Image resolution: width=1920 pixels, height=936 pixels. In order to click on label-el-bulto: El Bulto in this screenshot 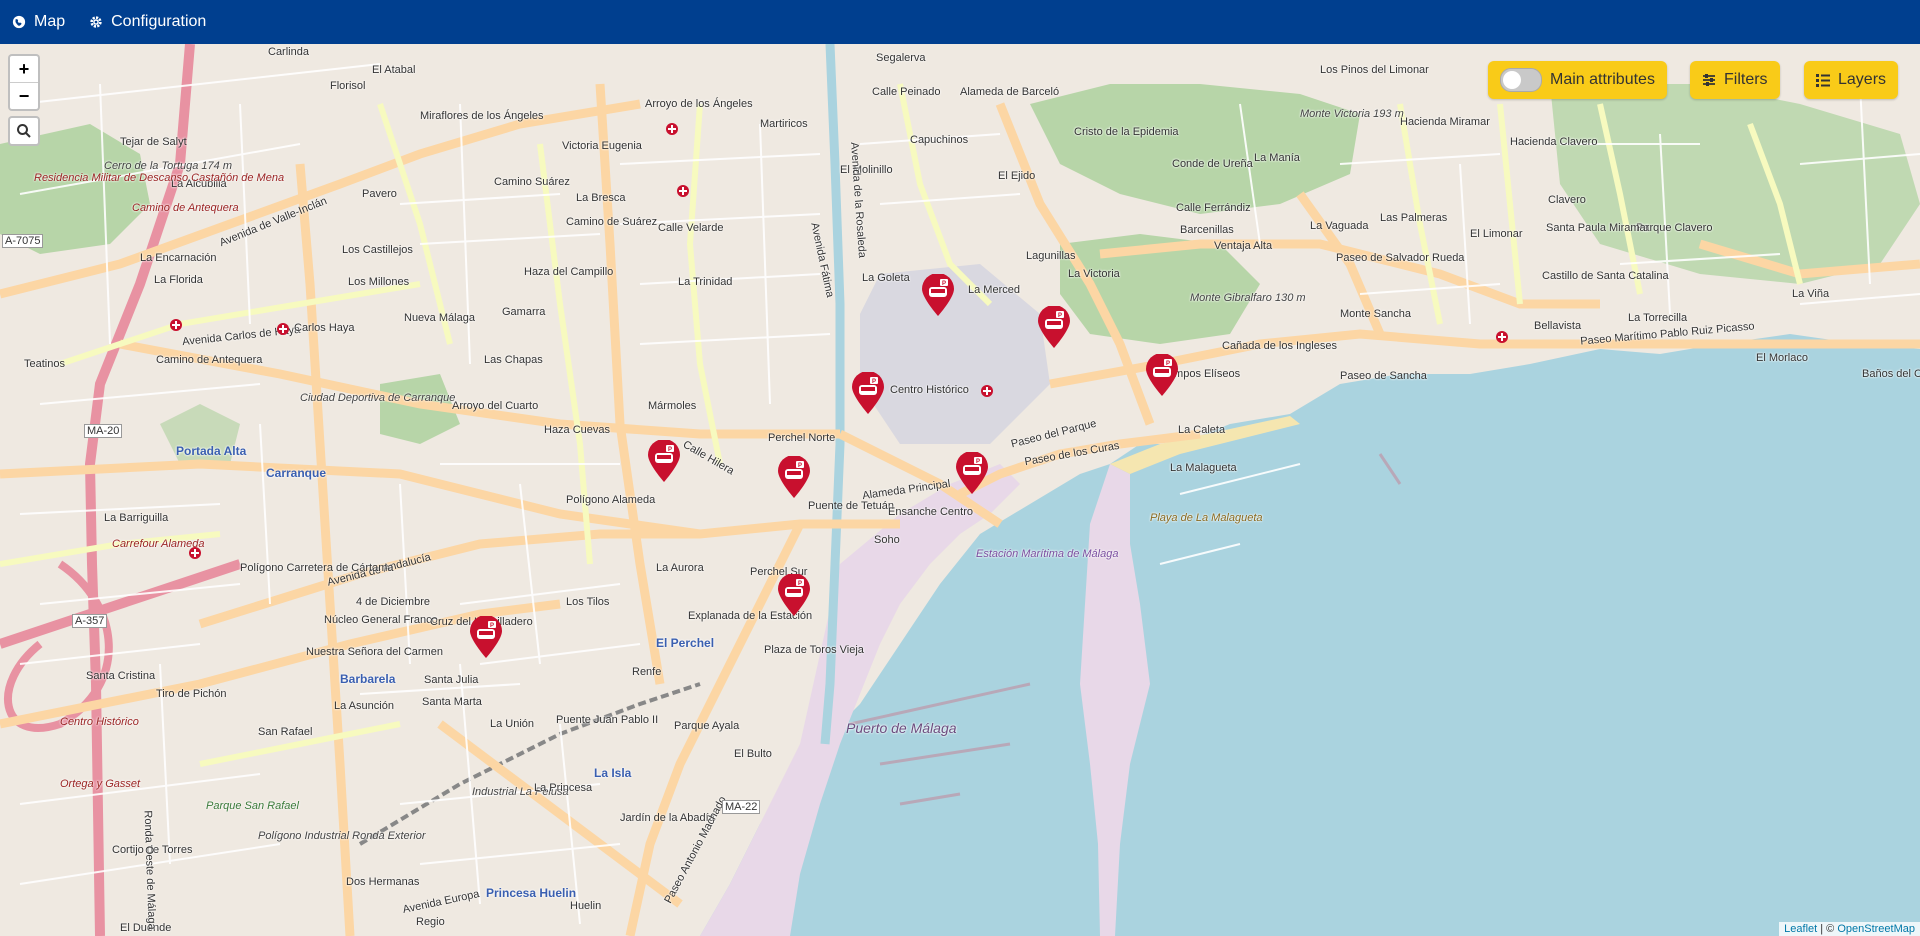, I will do `click(753, 754)`.